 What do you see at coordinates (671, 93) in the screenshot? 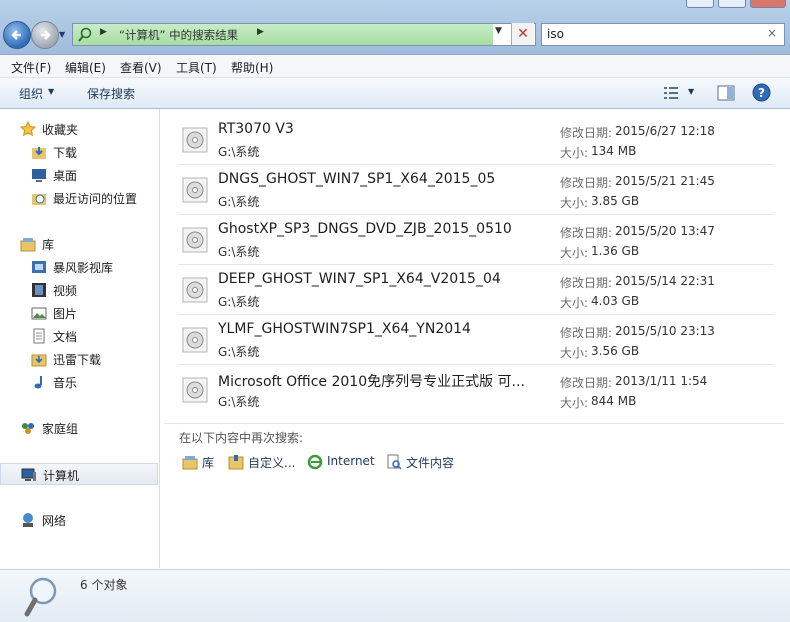
I see `view-options-icon` at bounding box center [671, 93].